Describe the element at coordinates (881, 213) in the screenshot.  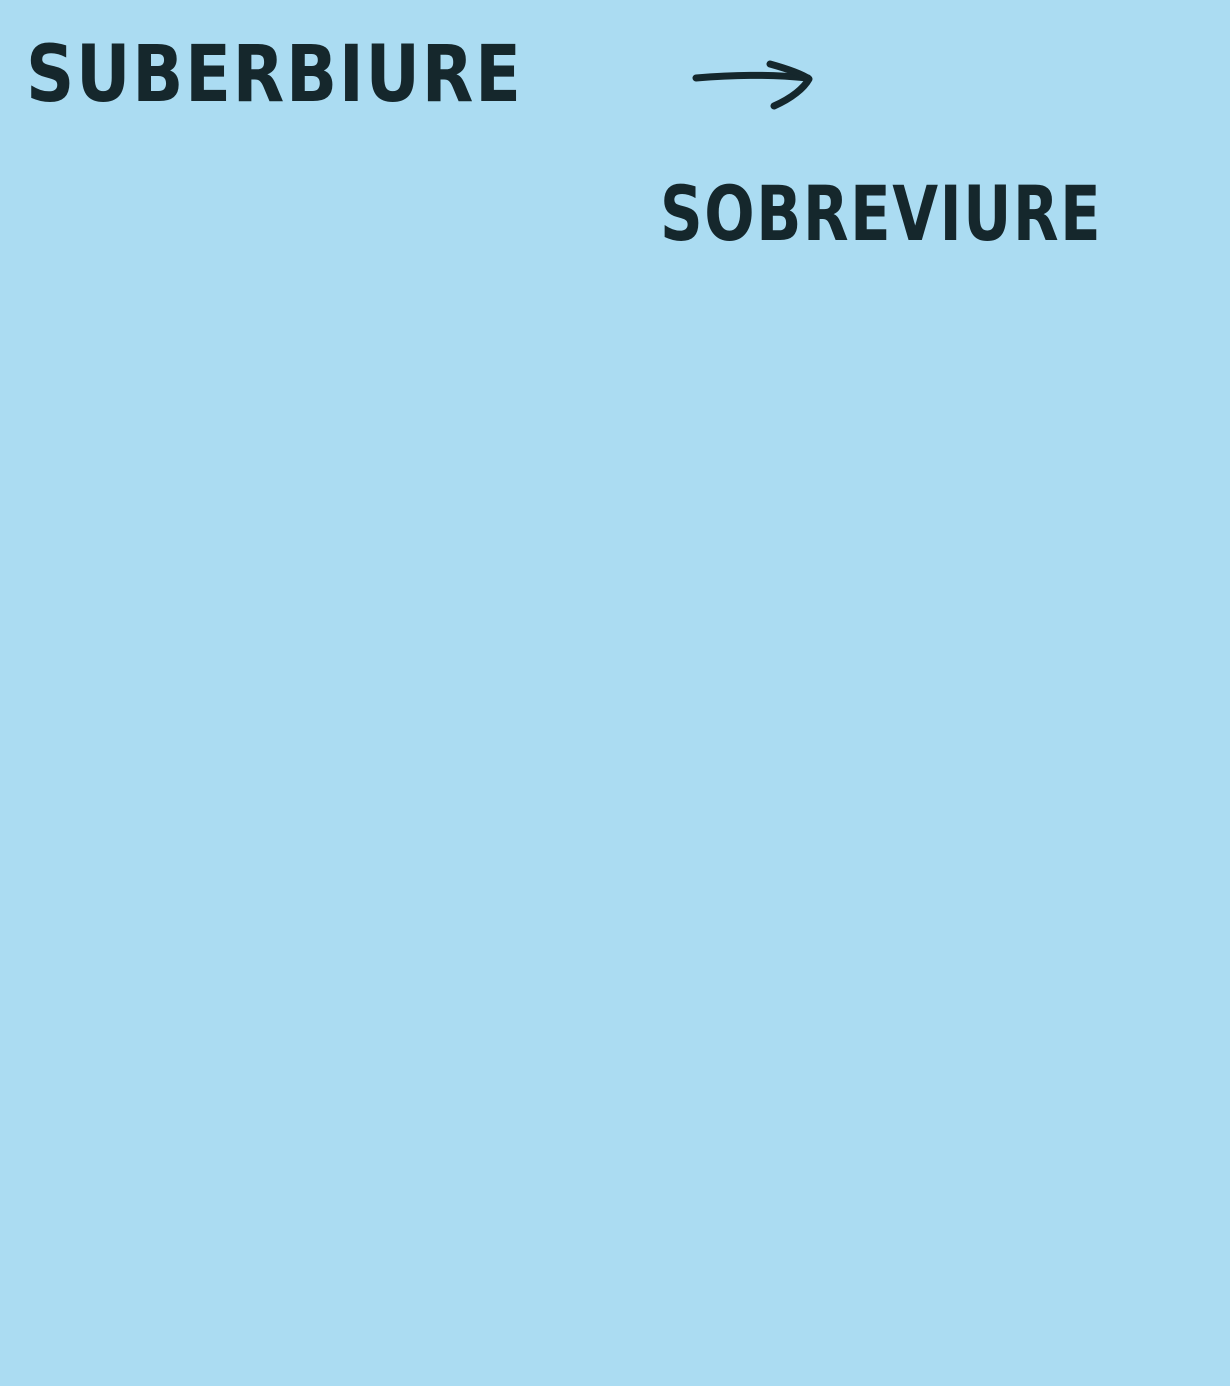
I see `handwritten-word-sobreviure: SOBREVIURE` at that location.